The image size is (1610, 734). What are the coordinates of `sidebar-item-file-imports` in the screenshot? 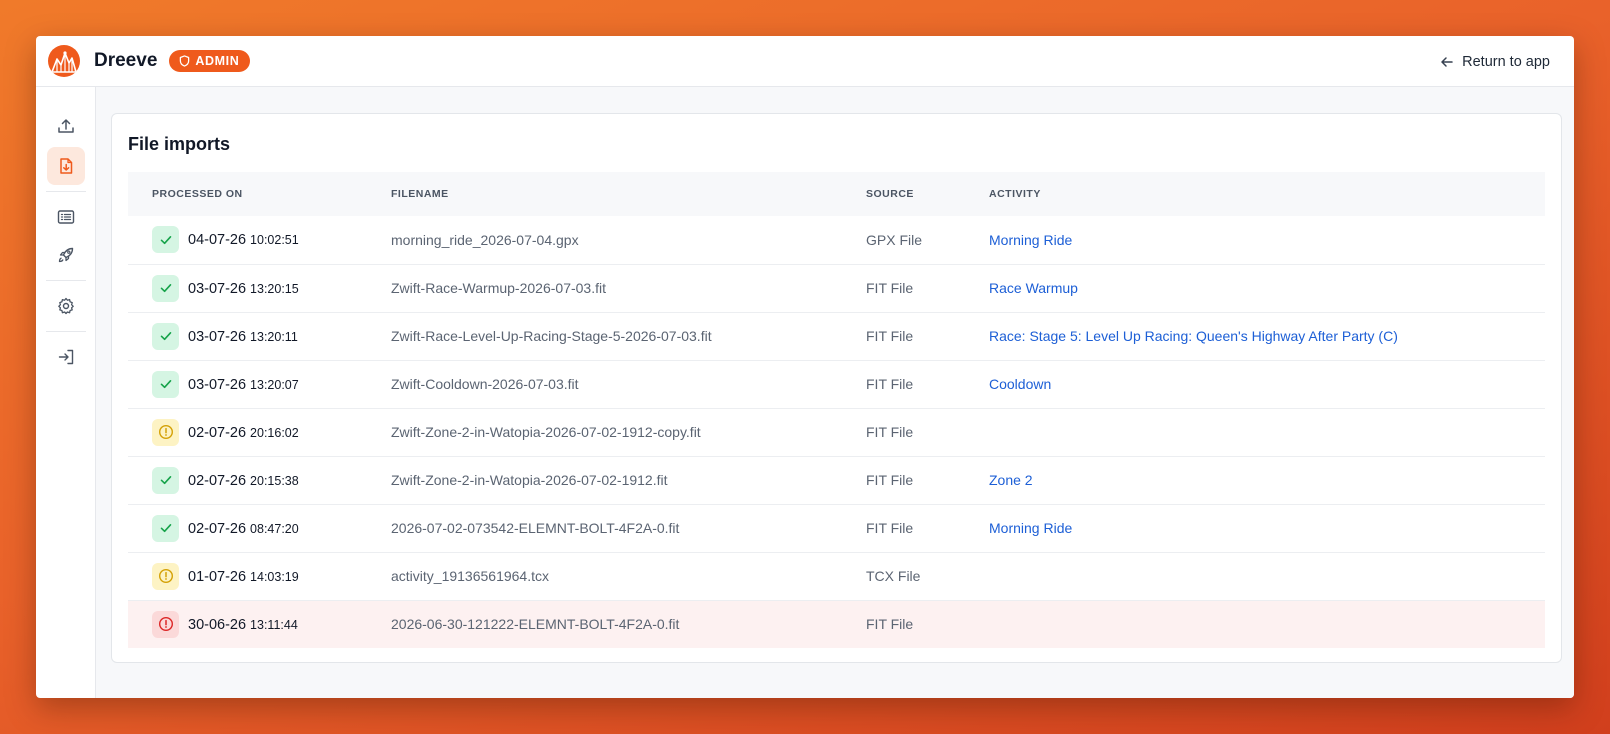 It's located at (65, 166).